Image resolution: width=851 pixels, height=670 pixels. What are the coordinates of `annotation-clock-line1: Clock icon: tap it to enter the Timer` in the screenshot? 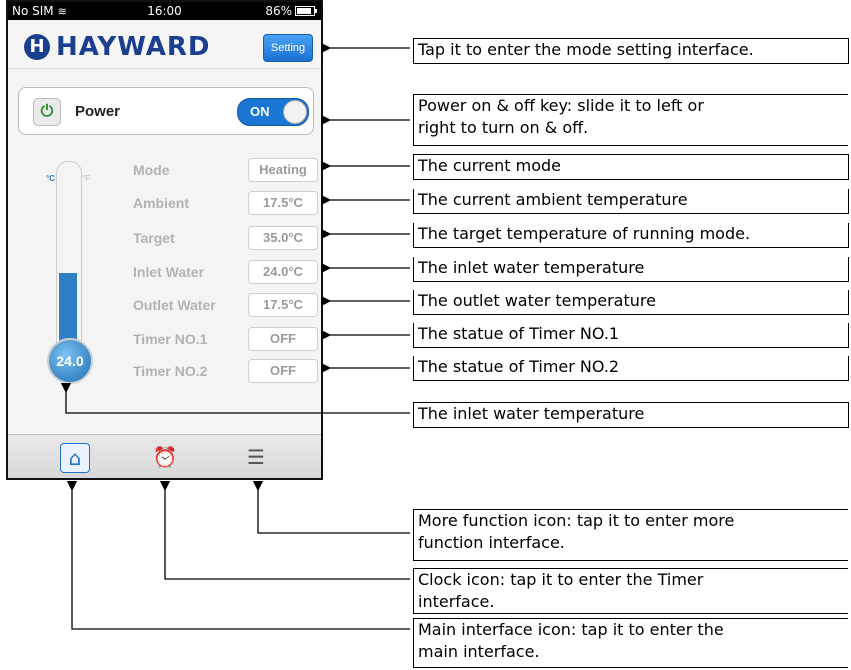 It's located at (561, 579).